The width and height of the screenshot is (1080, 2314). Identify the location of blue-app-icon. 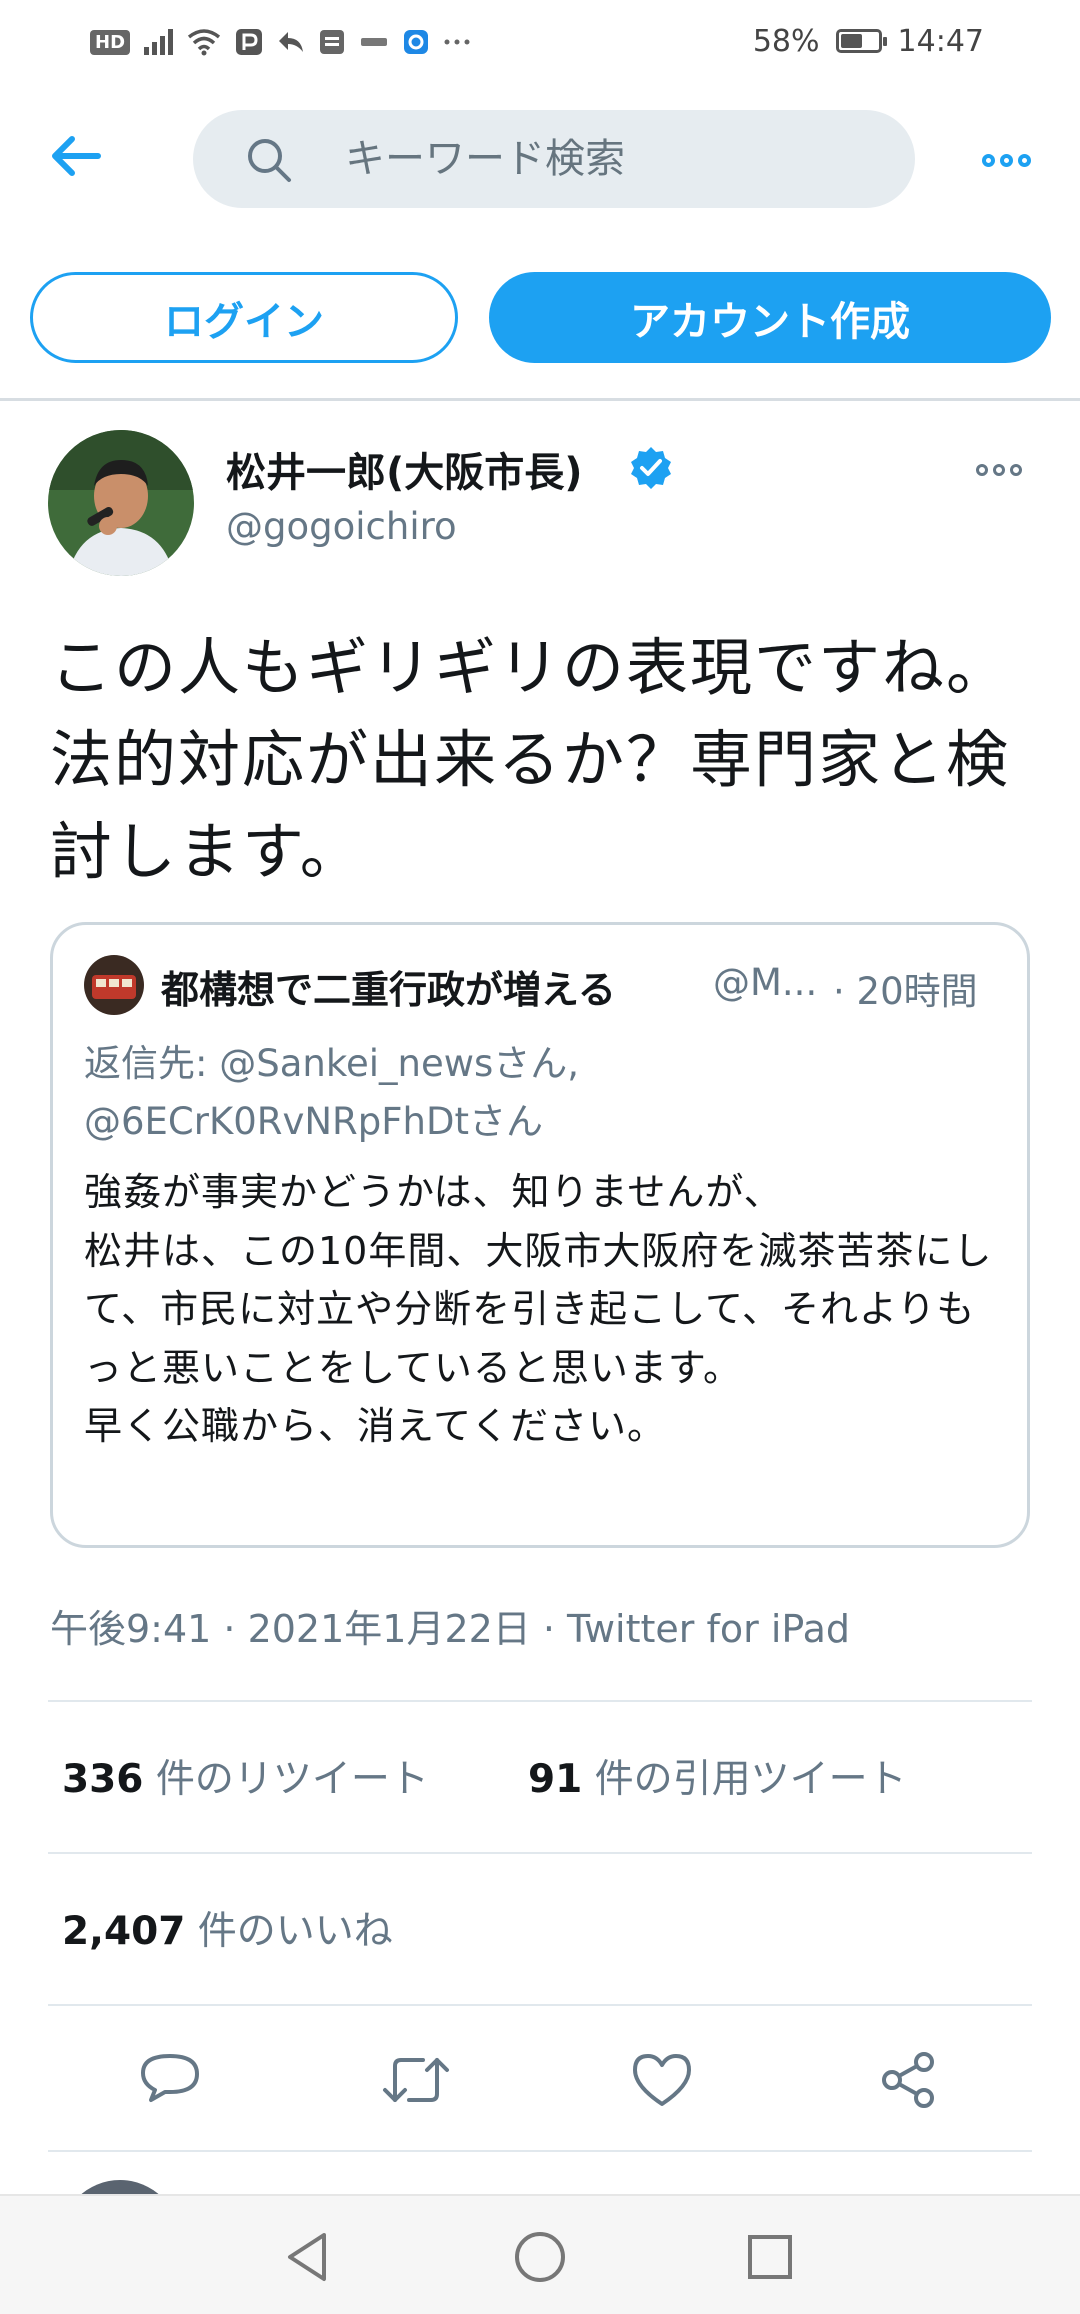
(416, 42).